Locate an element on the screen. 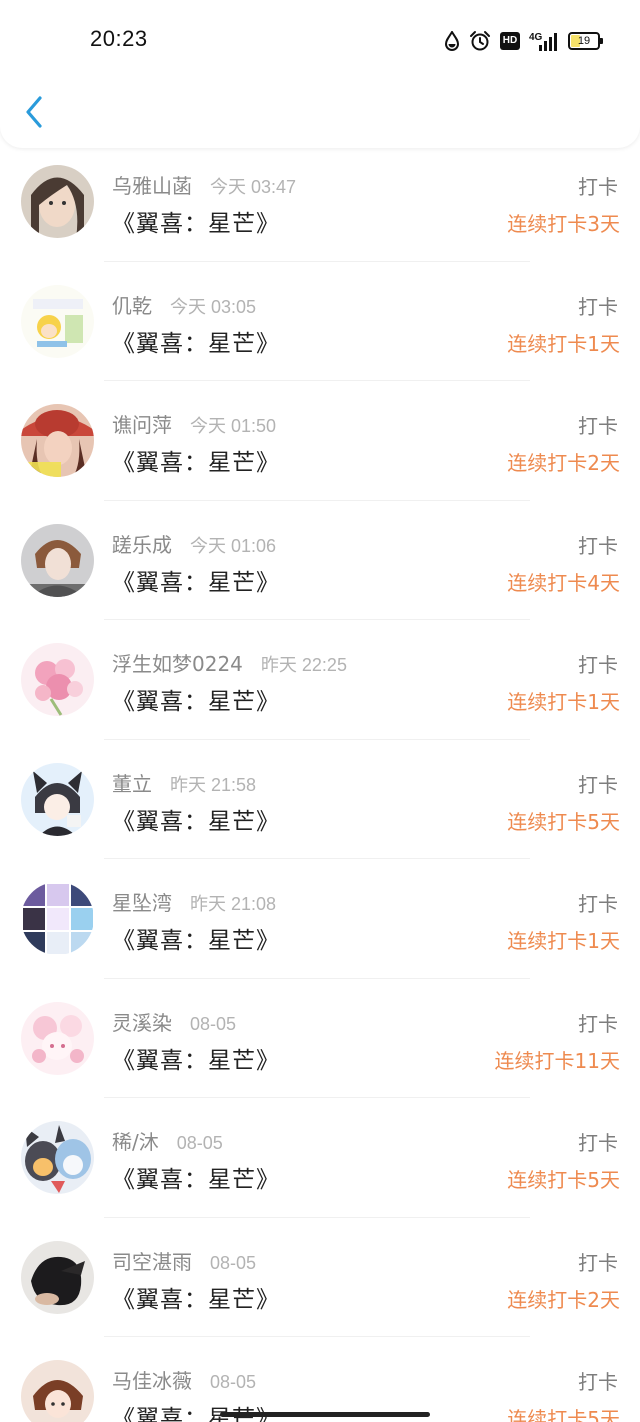 This screenshot has height=1422, width=640. alarm-clock-icon is located at coordinates (480, 41).